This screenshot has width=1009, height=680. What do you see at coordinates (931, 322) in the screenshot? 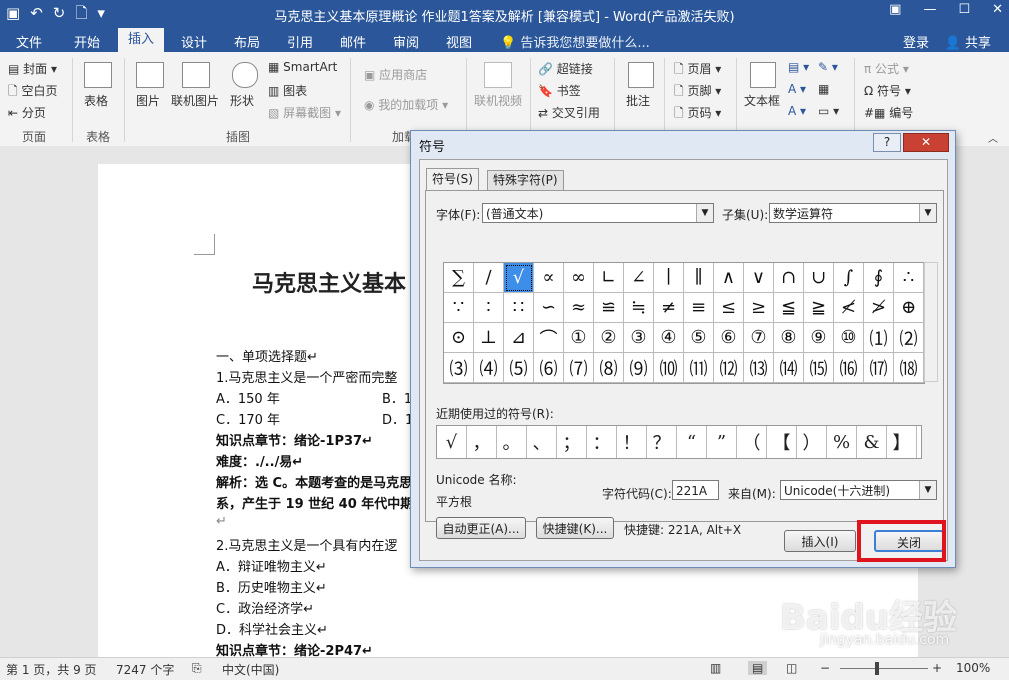
I see `symbol-grid-scrollbar` at bounding box center [931, 322].